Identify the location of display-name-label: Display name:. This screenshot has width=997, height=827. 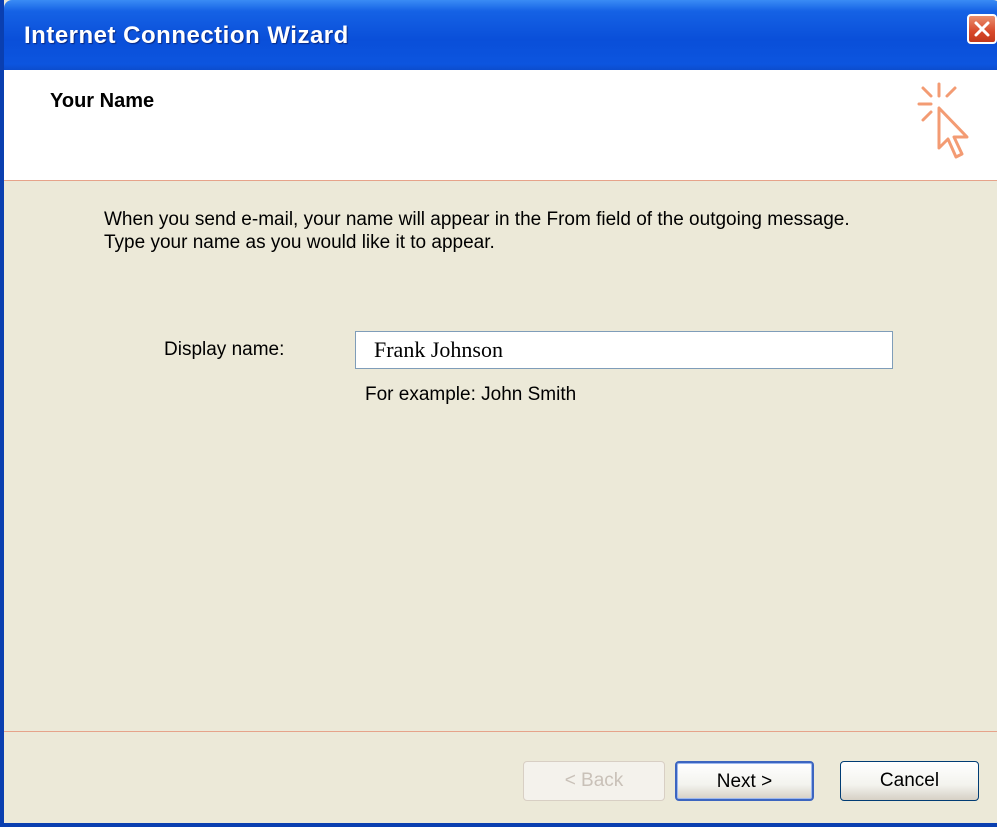
(224, 349).